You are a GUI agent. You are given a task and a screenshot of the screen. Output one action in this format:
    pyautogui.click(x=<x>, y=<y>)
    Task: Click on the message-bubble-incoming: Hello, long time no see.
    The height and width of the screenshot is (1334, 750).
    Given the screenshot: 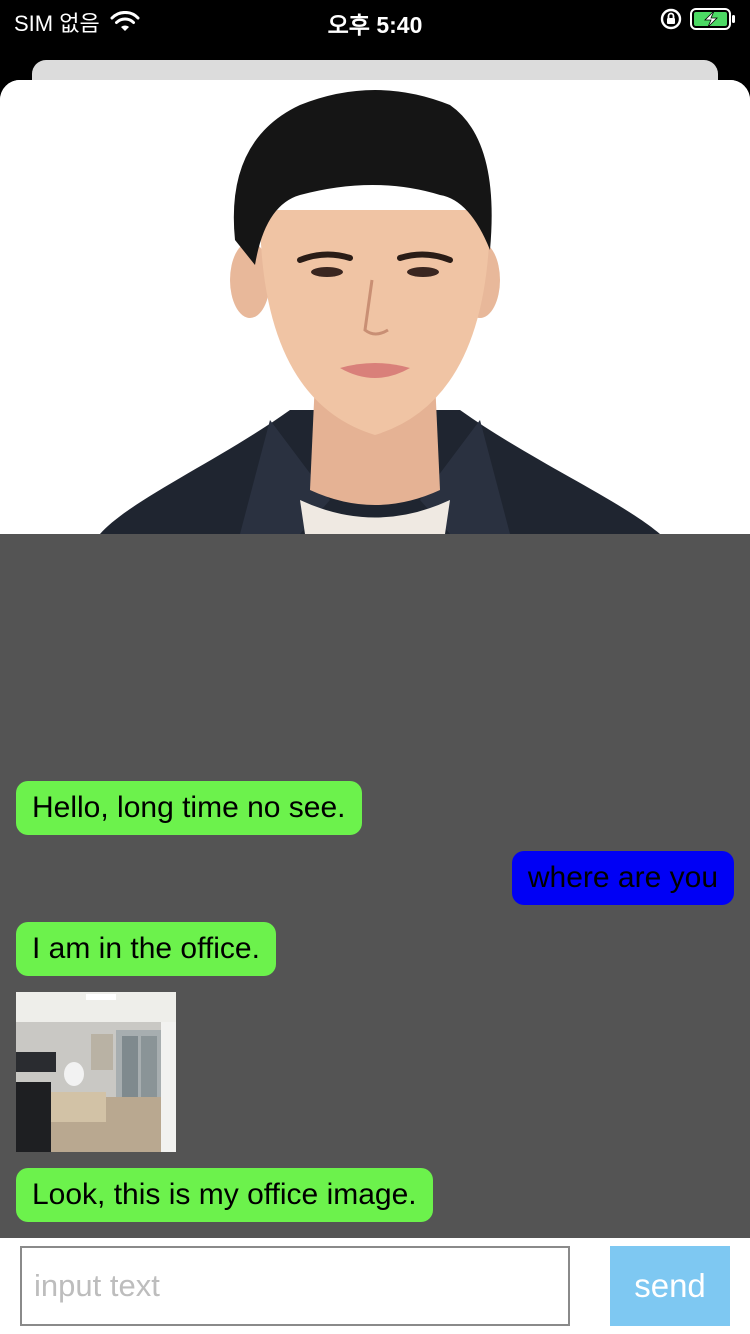 What is the action you would take?
    pyautogui.click(x=189, y=808)
    